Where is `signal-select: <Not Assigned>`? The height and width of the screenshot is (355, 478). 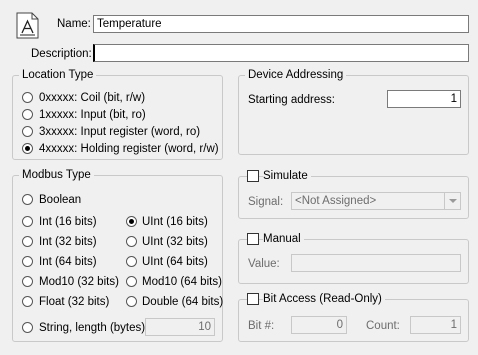 signal-select: <Not Assigned> is located at coordinates (376, 201).